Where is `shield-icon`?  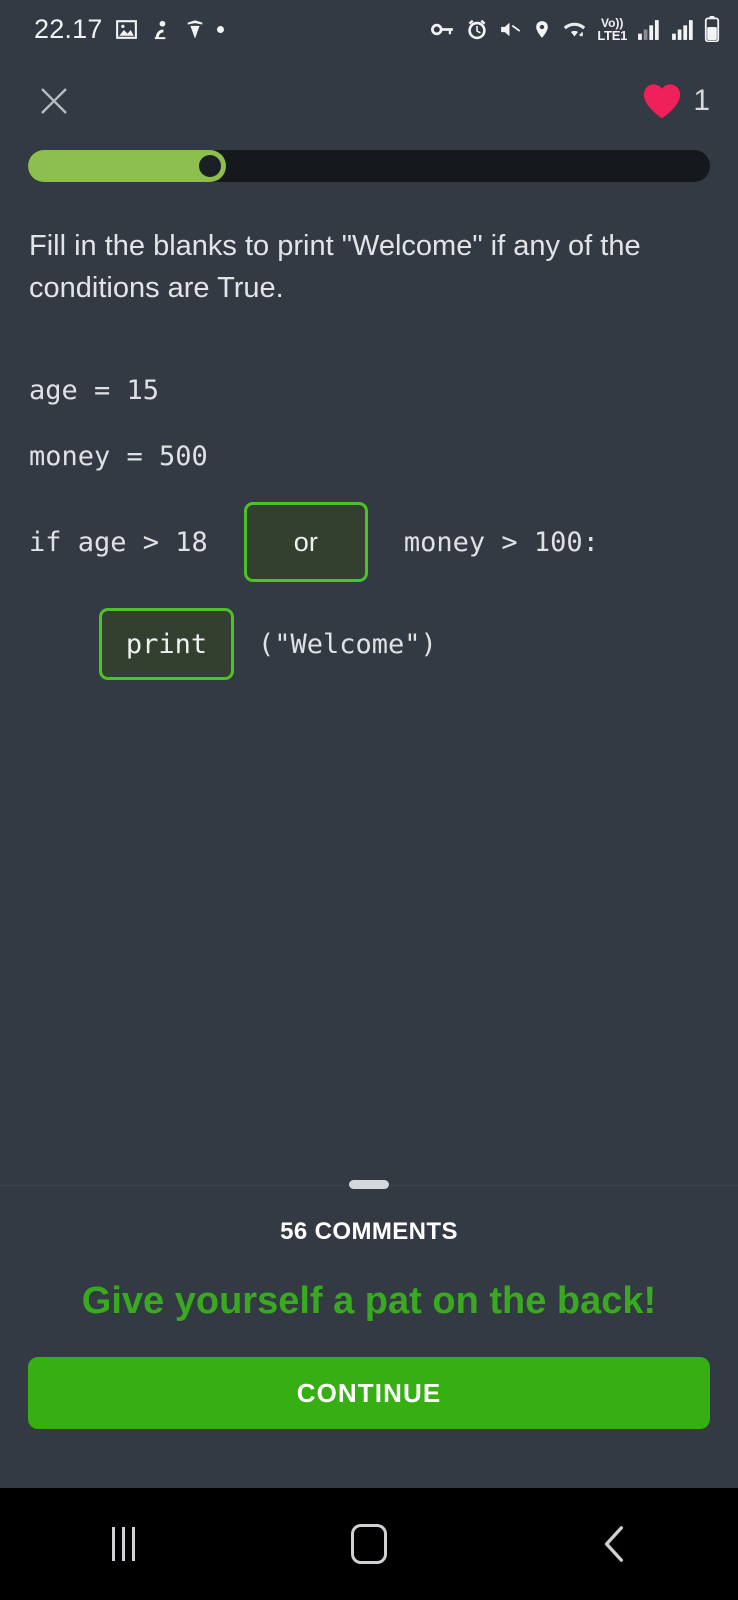 shield-icon is located at coordinates (194, 29).